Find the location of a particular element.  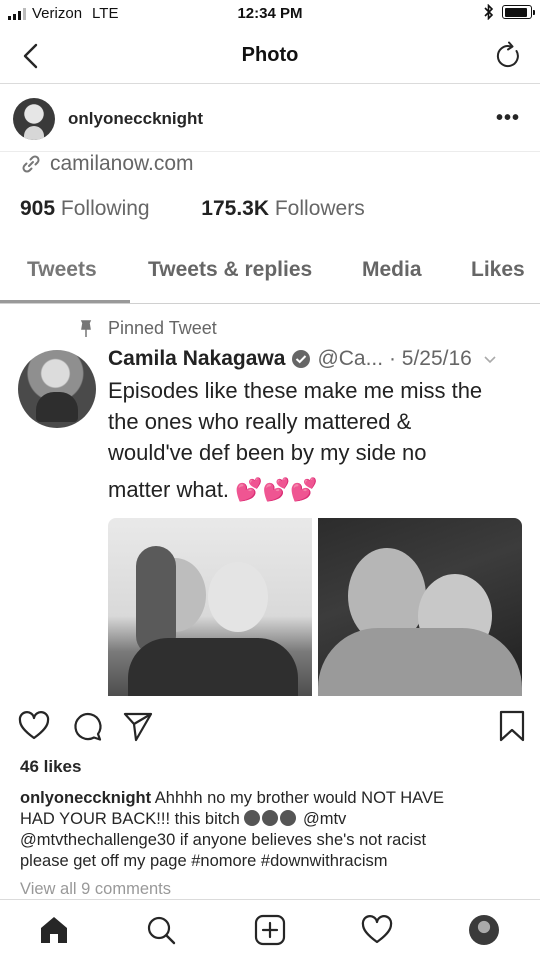

pinned-text: Pinned Tweet is located at coordinates (162, 328).